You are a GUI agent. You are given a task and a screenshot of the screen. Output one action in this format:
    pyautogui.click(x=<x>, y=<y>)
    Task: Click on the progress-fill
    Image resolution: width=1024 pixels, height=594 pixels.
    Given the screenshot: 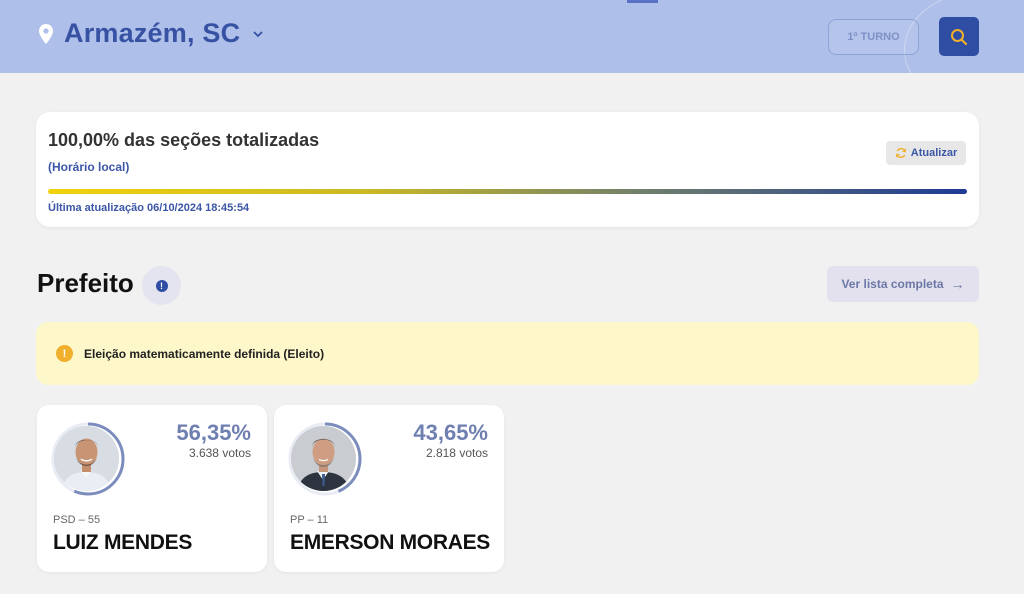 What is the action you would take?
    pyautogui.click(x=507, y=191)
    